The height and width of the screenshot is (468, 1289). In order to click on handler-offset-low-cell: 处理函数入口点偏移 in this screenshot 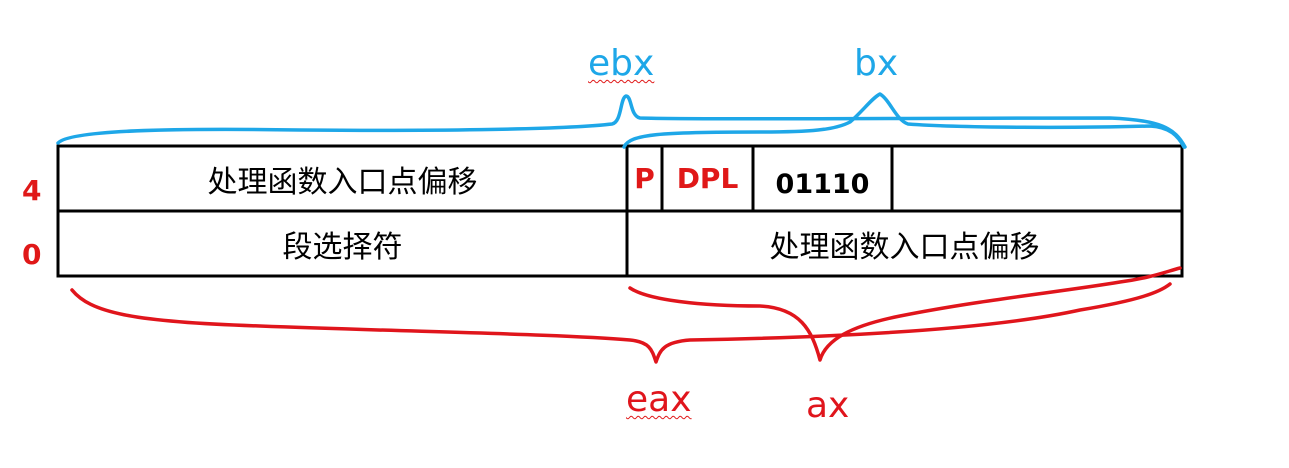, I will do `click(904, 247)`.